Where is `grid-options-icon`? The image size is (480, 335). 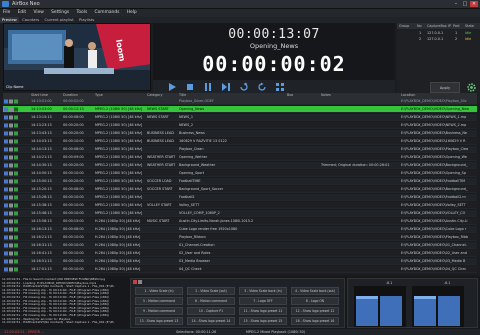
grid-options-icon is located at coordinates (280, 87).